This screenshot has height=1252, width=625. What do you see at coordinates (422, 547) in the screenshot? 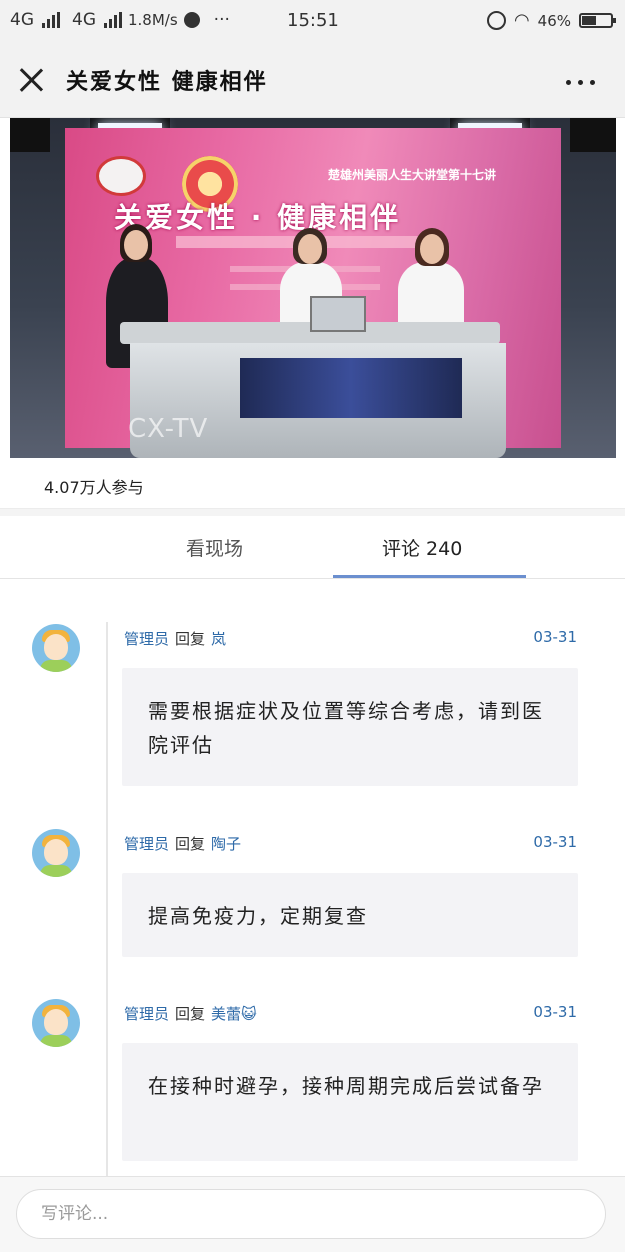
I see `tab-comments: 评论 240` at bounding box center [422, 547].